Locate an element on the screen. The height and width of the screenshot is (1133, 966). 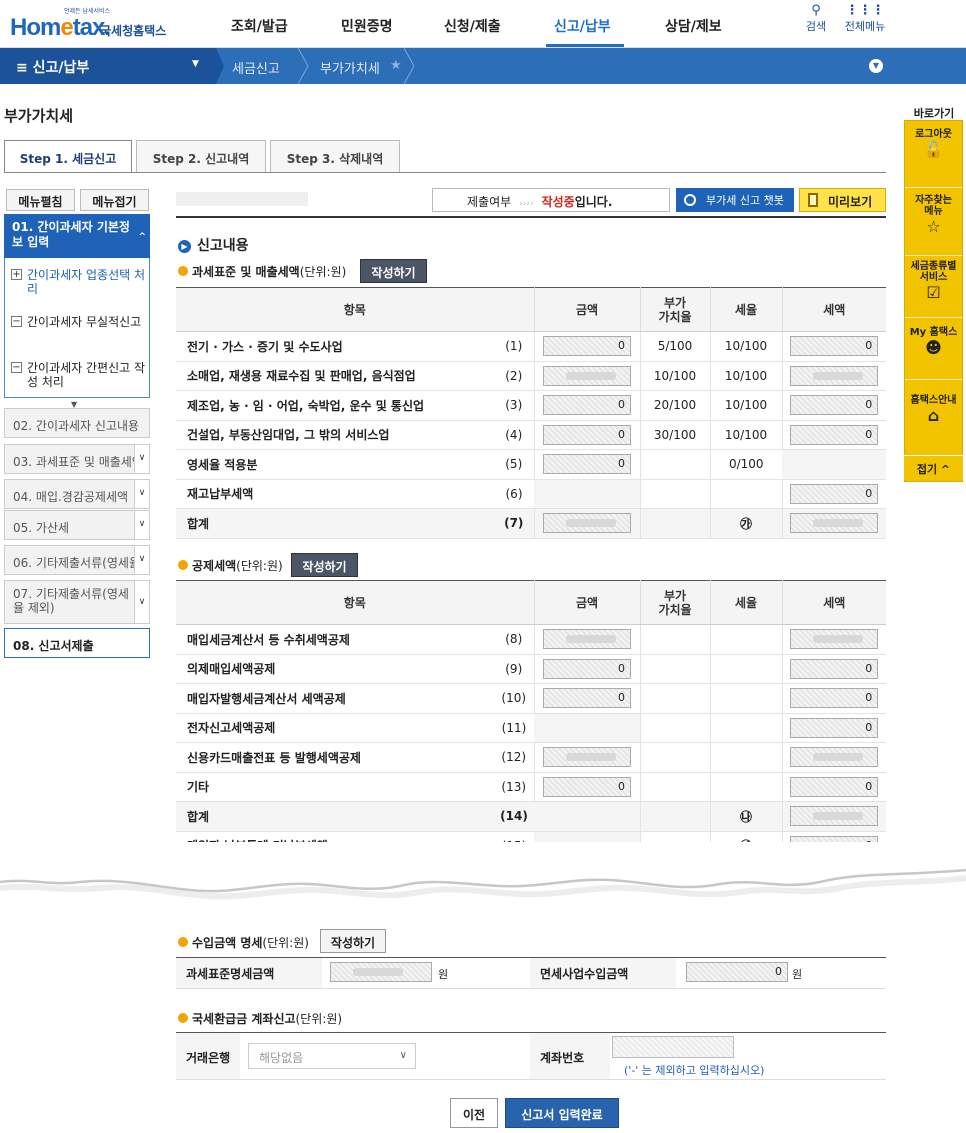
breadcrumb-separator-icon is located at coordinates (303, 66).